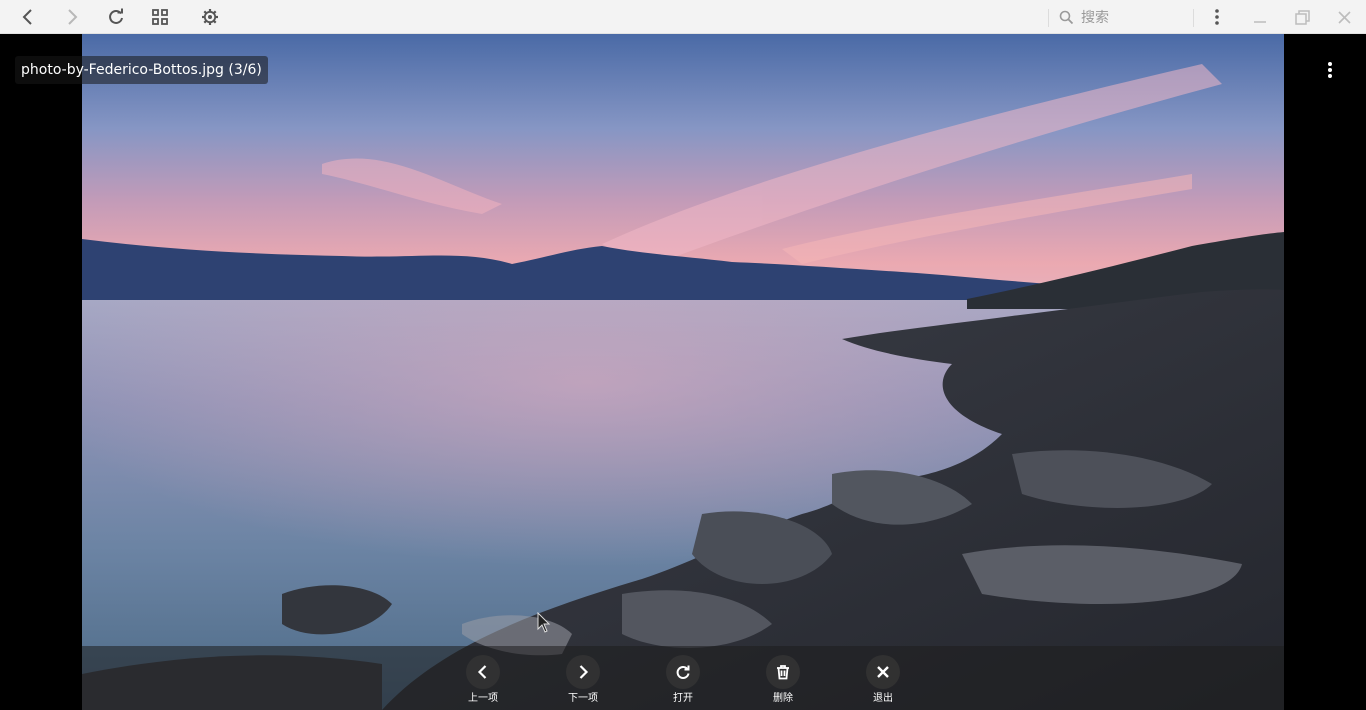 Image resolution: width=1366 pixels, height=710 pixels. I want to click on next-item-label: 下一项, so click(583, 698).